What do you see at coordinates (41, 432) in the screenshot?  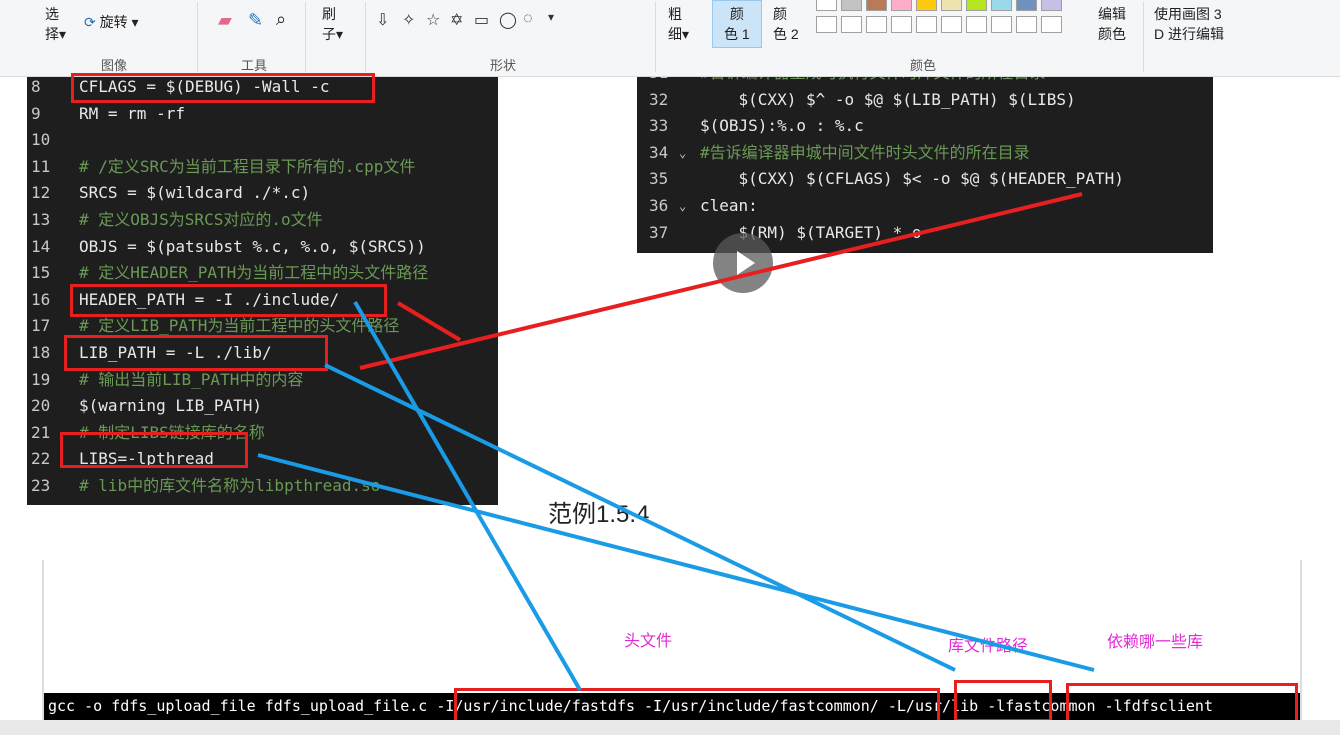 I see `line-number: 21` at bounding box center [41, 432].